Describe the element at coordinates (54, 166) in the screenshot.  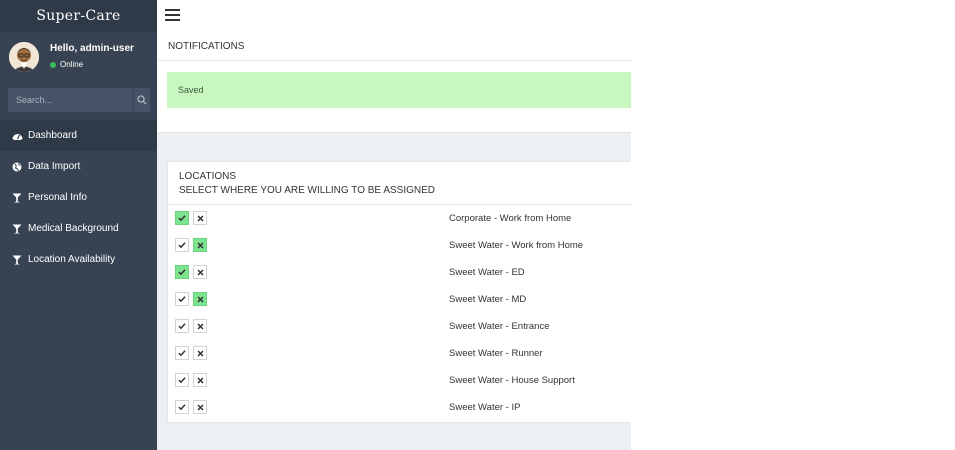
I see `sidebar-item-label: Data Import` at that location.